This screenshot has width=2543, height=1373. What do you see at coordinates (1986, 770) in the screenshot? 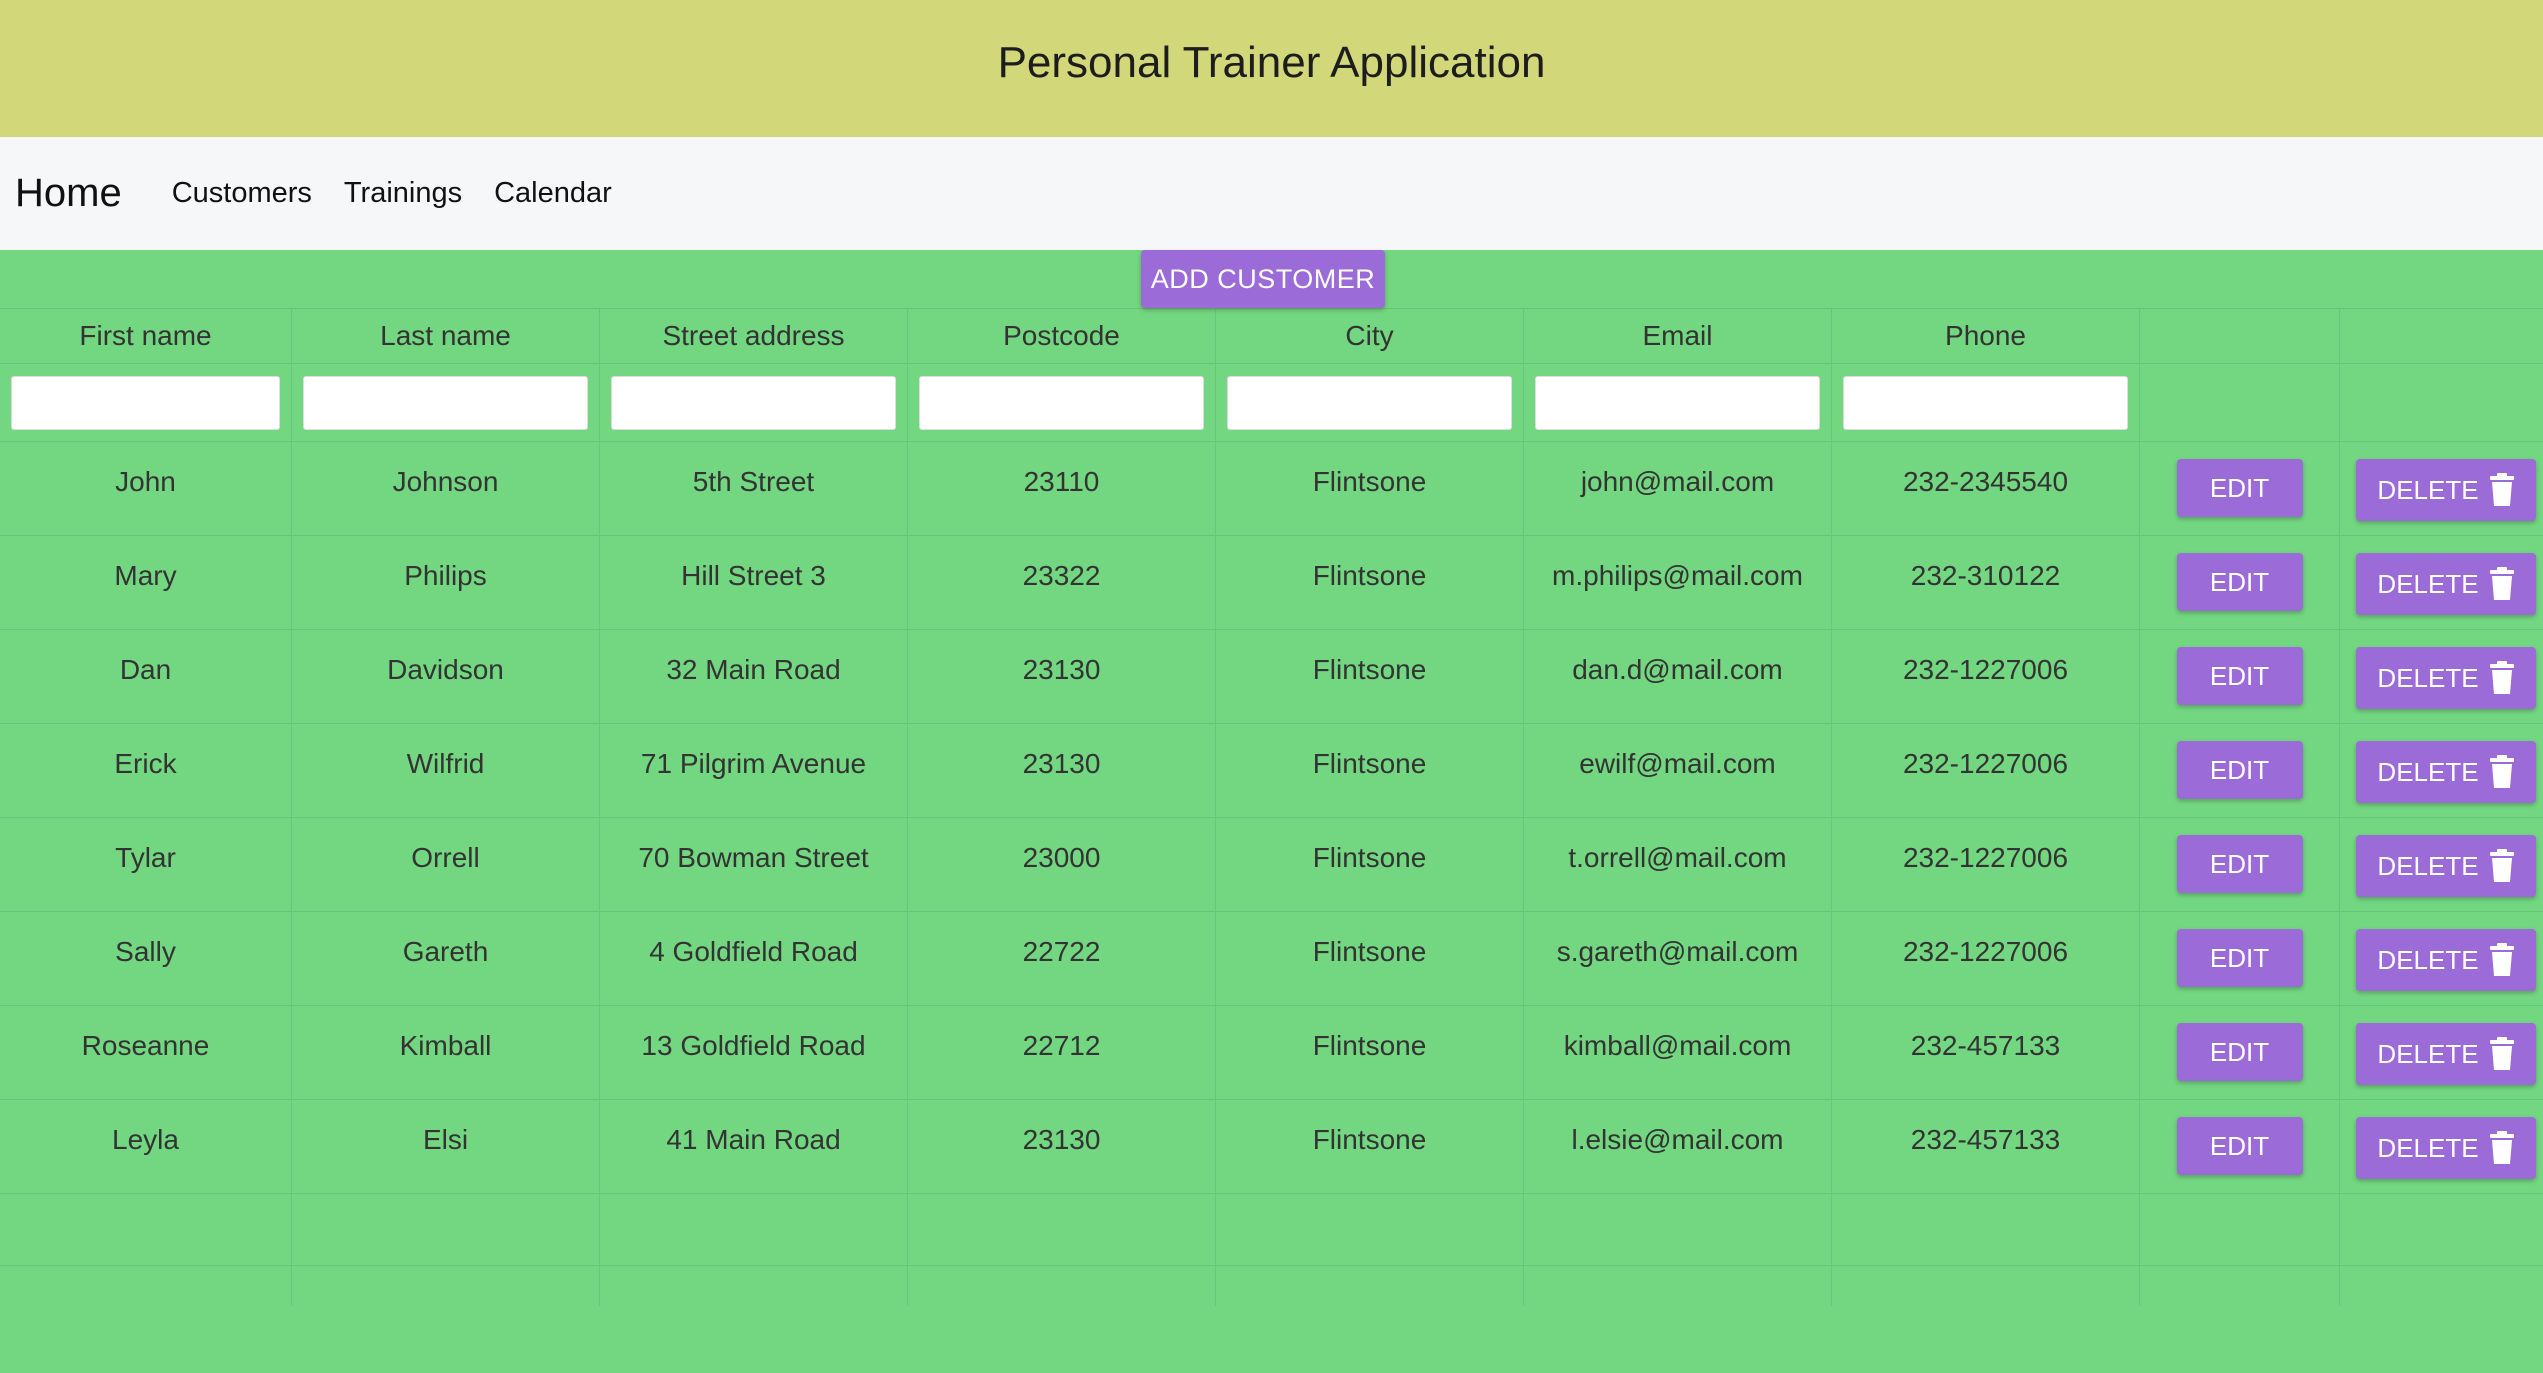
I see `cell-phone: 232-1227006` at bounding box center [1986, 770].